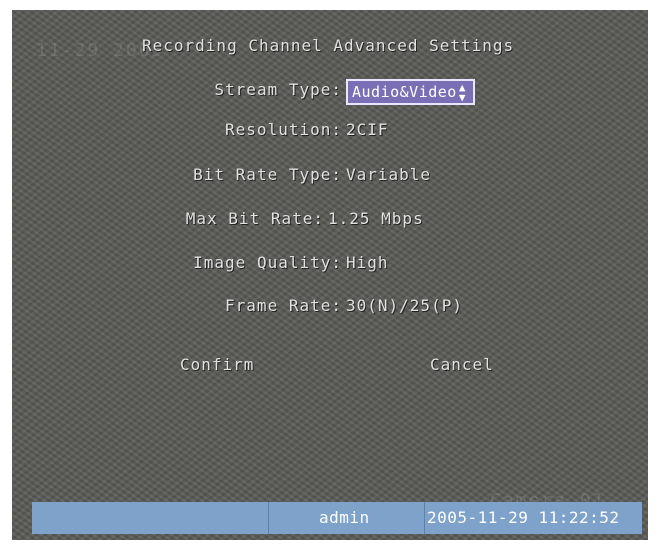 The height and width of the screenshot is (547, 660). Describe the element at coordinates (150, 518) in the screenshot. I see `status-bar-blank-cell` at that location.